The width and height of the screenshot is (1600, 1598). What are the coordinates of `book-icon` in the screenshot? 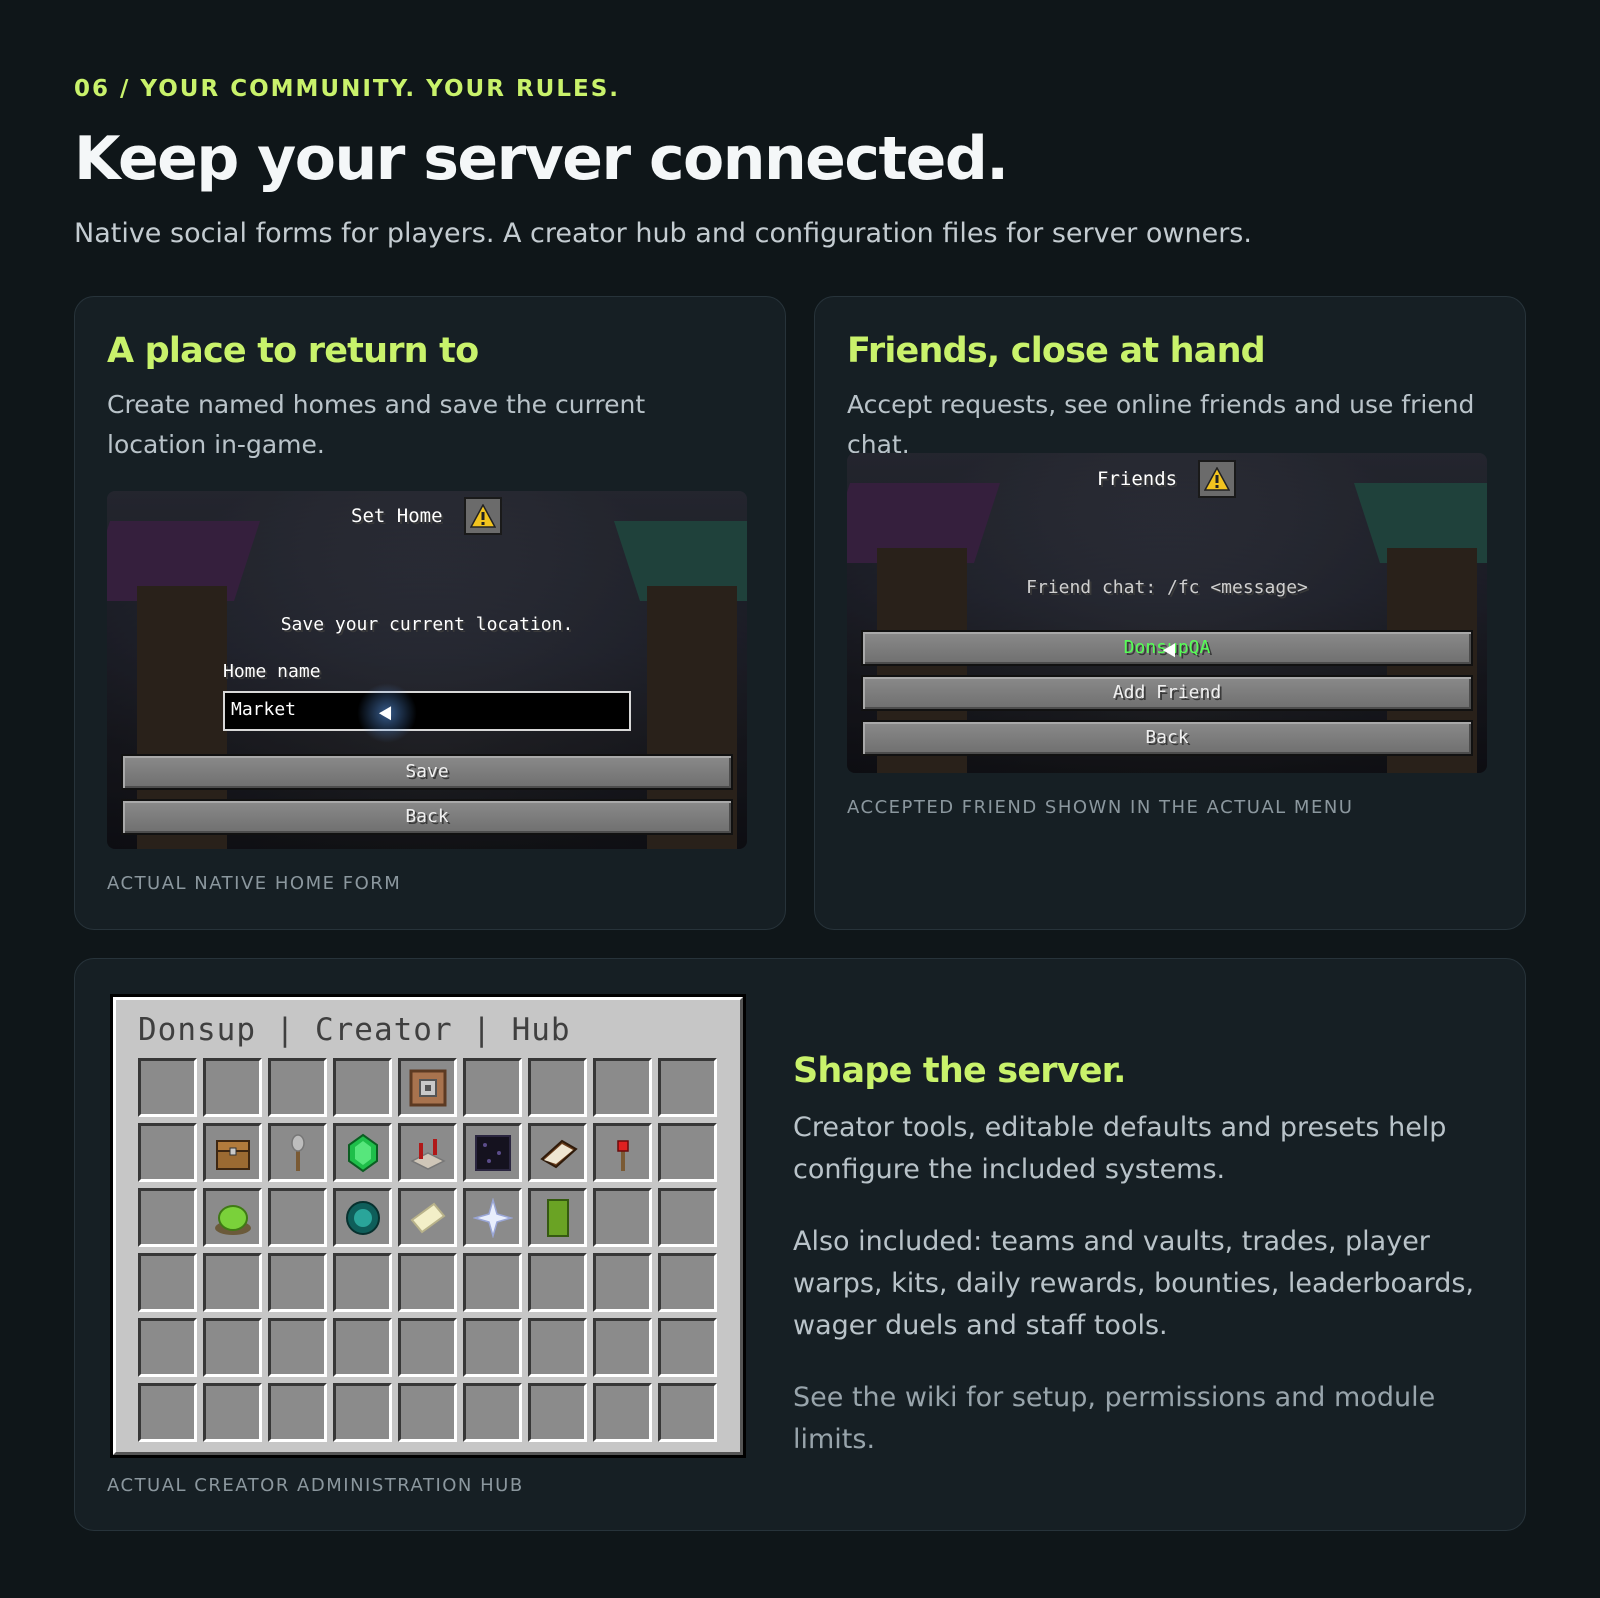 It's located at (558, 1153).